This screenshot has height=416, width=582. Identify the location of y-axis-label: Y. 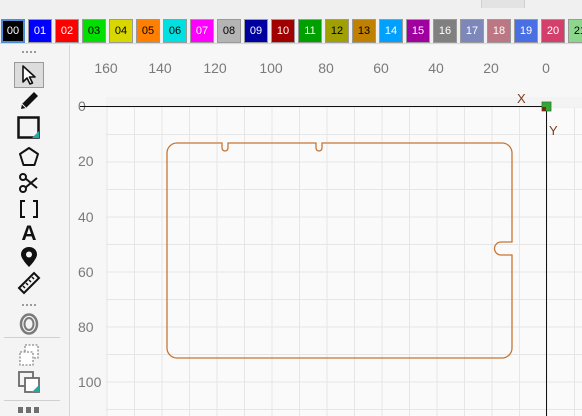
(553, 130).